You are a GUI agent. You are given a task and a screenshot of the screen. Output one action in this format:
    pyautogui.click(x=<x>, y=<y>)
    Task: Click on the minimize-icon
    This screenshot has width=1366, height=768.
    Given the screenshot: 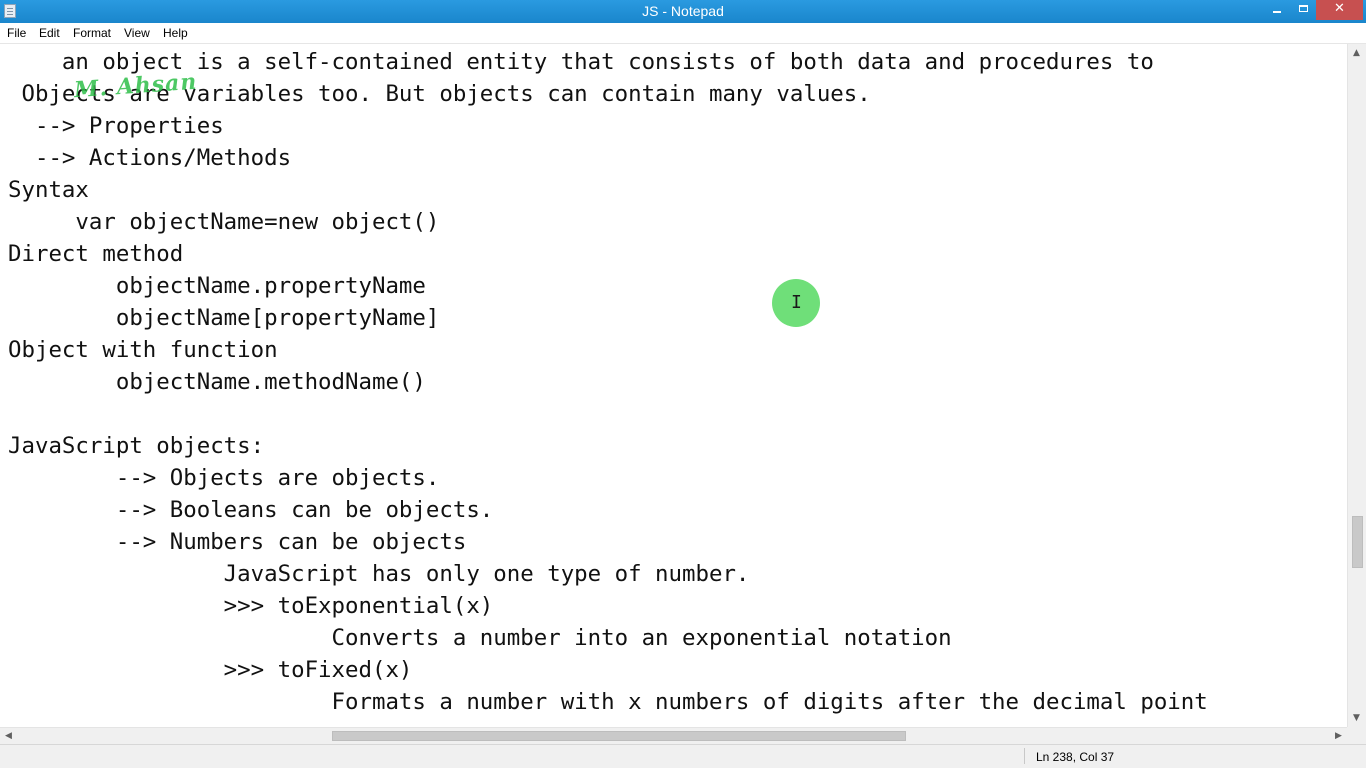 What is the action you would take?
    pyautogui.click(x=1277, y=12)
    